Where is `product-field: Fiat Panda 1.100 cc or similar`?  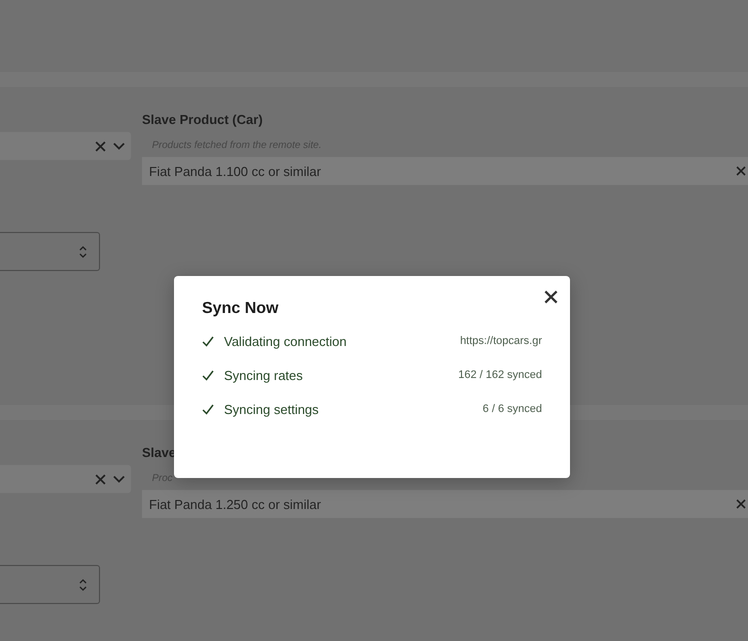 product-field: Fiat Panda 1.100 cc or similar is located at coordinates (445, 171).